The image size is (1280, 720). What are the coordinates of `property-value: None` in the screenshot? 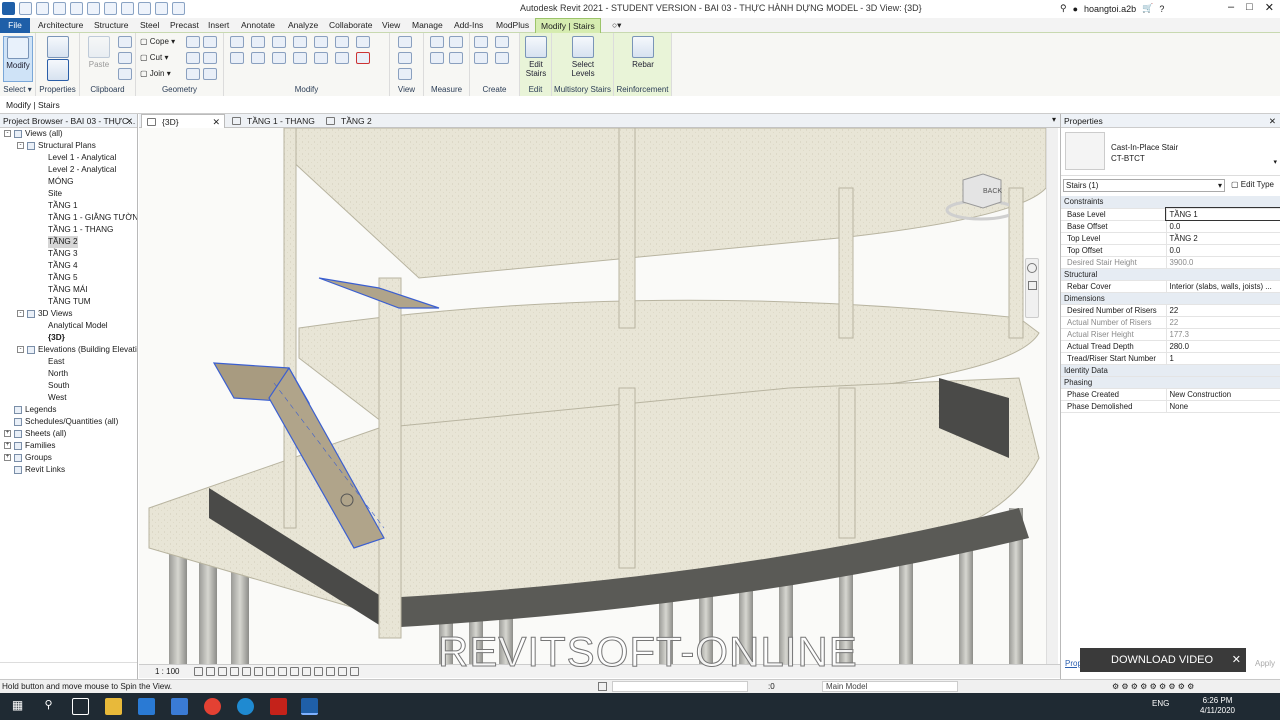 It's located at (1223, 406).